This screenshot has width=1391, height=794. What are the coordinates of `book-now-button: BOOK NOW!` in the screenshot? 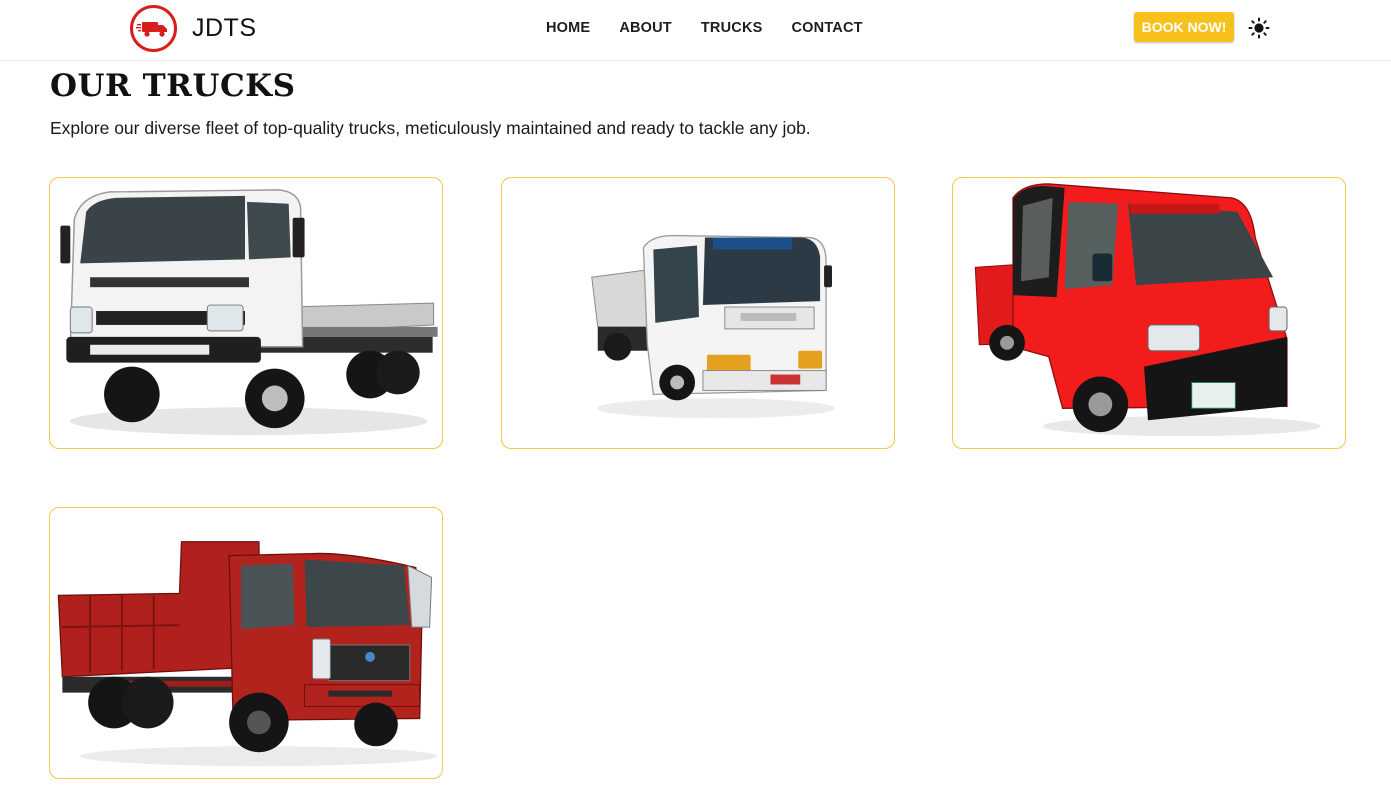 It's located at (1184, 27).